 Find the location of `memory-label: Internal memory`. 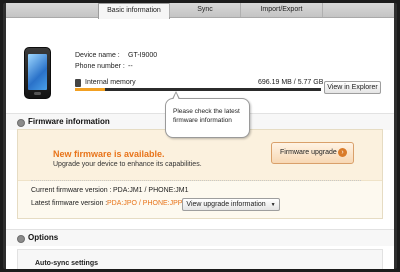

memory-label: Internal memory is located at coordinates (110, 82).